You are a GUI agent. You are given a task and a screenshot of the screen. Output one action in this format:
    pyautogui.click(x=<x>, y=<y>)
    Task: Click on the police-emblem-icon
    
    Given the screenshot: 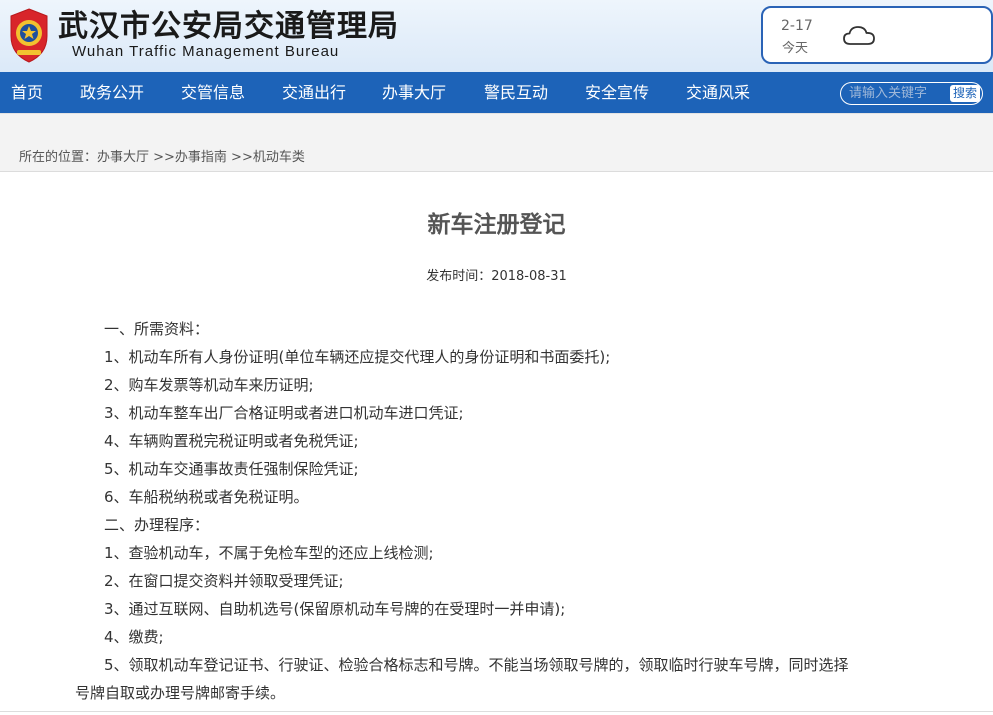 What is the action you would take?
    pyautogui.click(x=29, y=35)
    